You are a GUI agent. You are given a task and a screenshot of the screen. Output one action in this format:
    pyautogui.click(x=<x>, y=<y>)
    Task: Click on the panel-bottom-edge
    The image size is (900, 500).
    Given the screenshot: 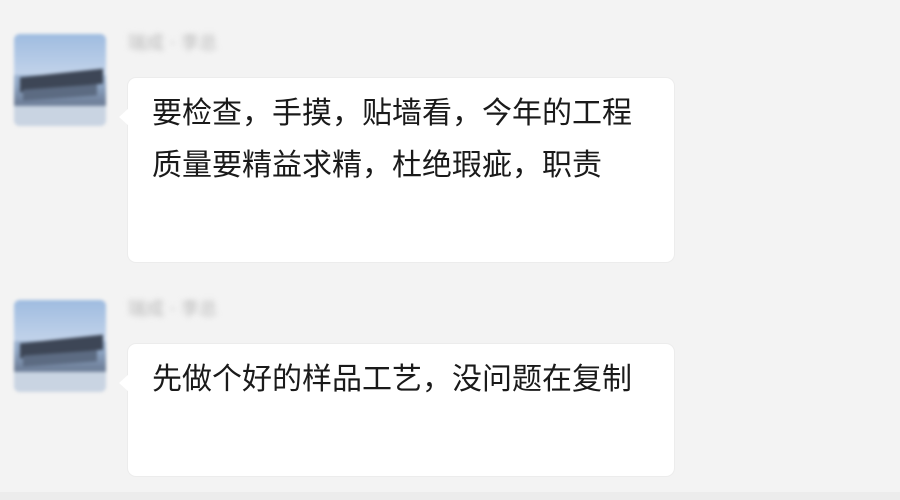 What is the action you would take?
    pyautogui.click(x=450, y=496)
    